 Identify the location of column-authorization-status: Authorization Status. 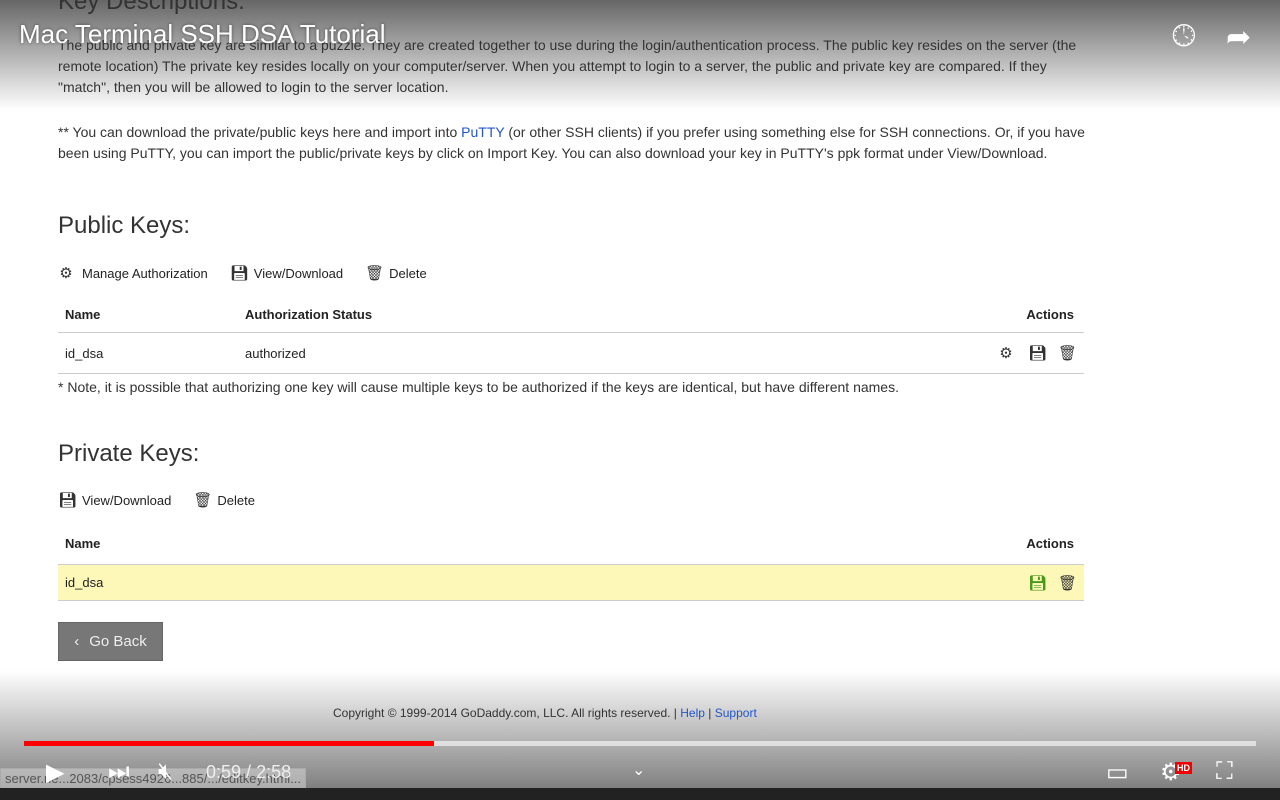
(309, 314).